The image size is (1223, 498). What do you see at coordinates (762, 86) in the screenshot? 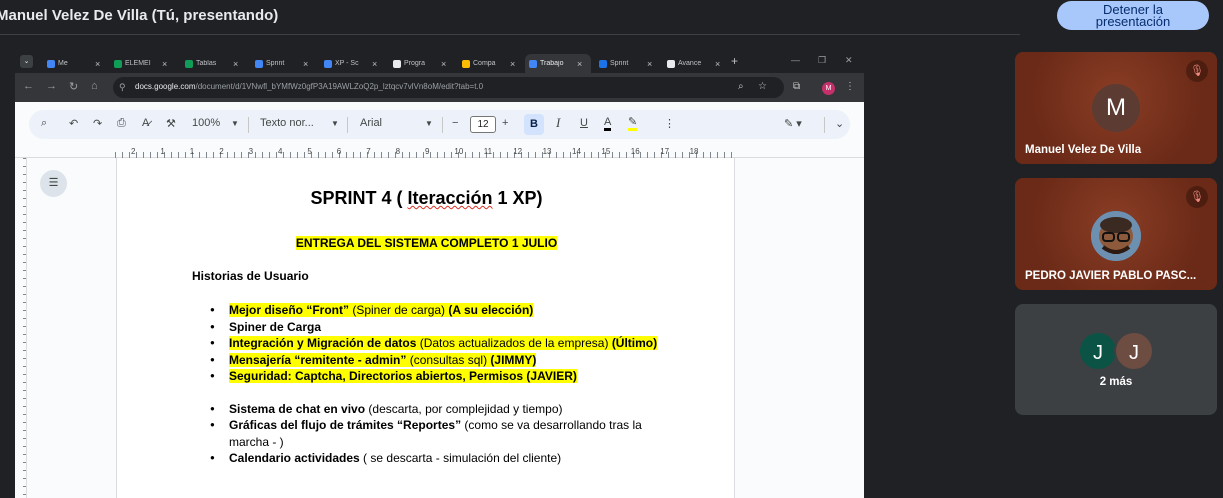
I see `bookmark-star-icon: ☆` at bounding box center [762, 86].